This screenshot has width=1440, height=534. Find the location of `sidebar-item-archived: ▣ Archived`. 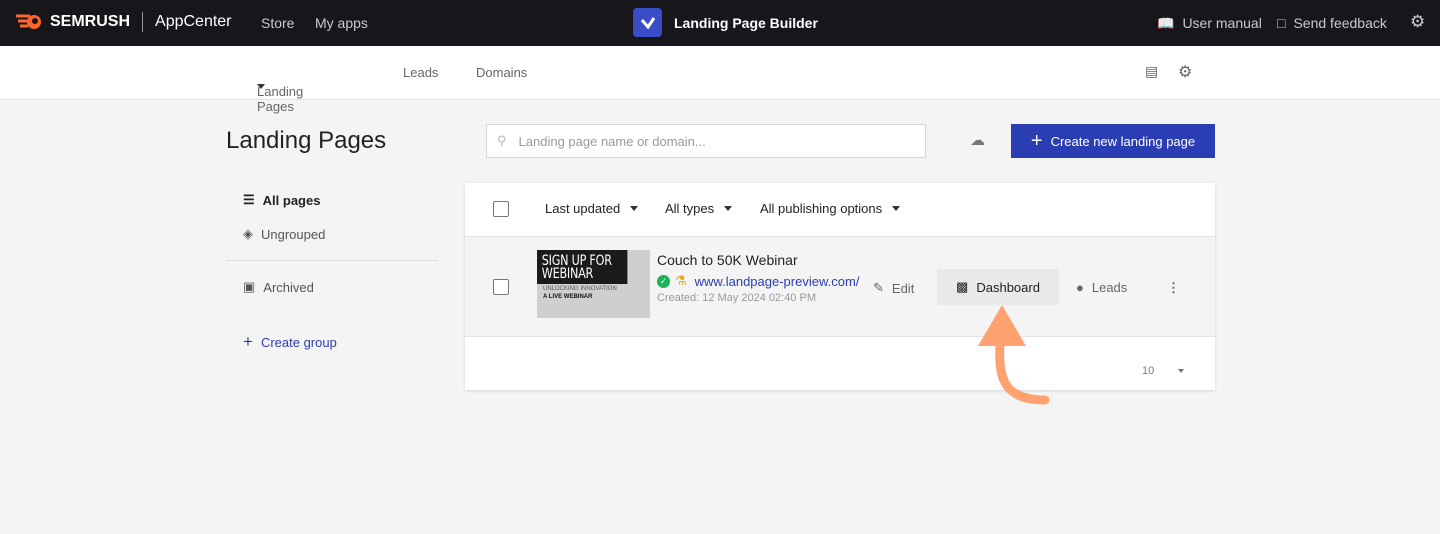

sidebar-item-archived: ▣ Archived is located at coordinates (278, 287).